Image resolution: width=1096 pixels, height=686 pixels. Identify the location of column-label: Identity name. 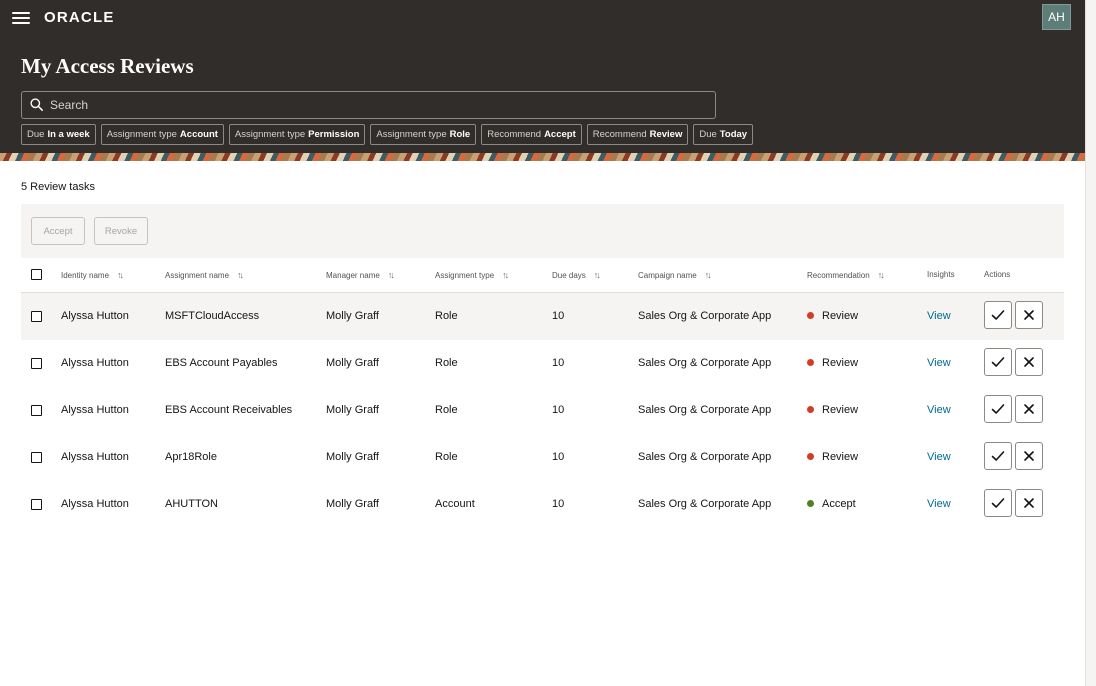
(85, 275).